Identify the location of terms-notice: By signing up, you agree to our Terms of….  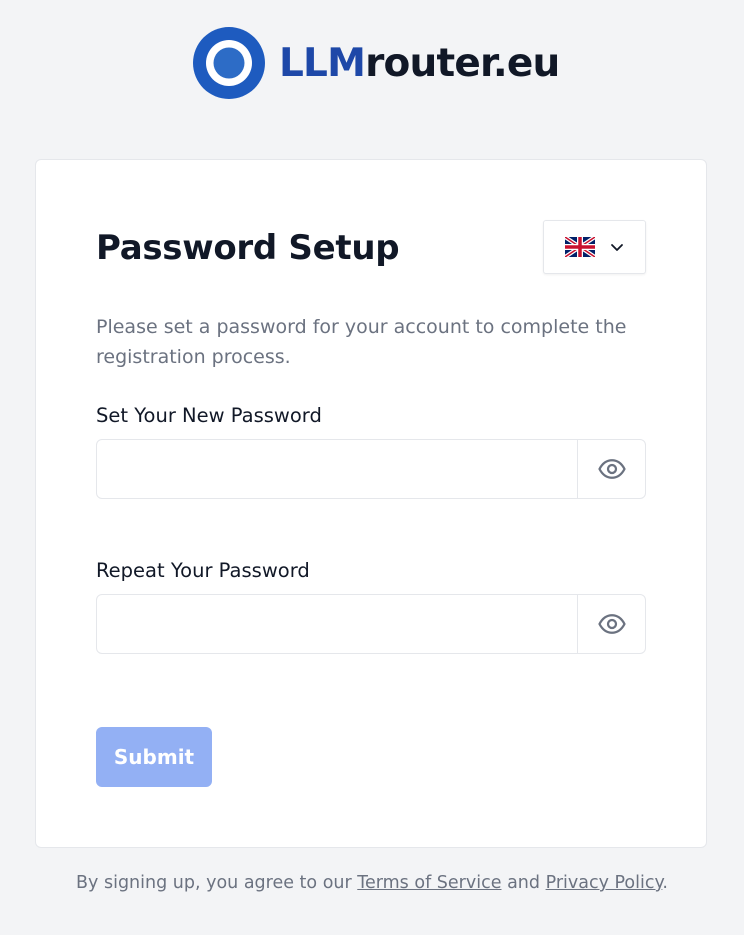
(372, 883).